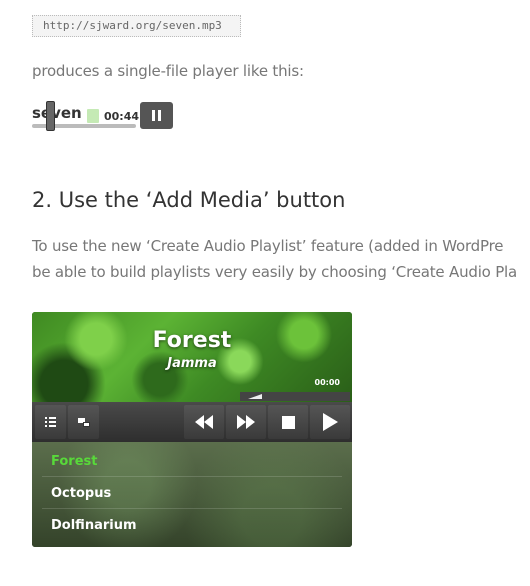  What do you see at coordinates (50, 116) in the screenshot?
I see `mini-player-seek-handle` at bounding box center [50, 116].